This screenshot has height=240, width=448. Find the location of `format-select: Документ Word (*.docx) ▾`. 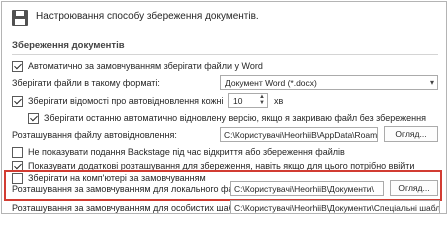

format-select: Документ Word (*.docx) ▾ is located at coordinates (329, 82).